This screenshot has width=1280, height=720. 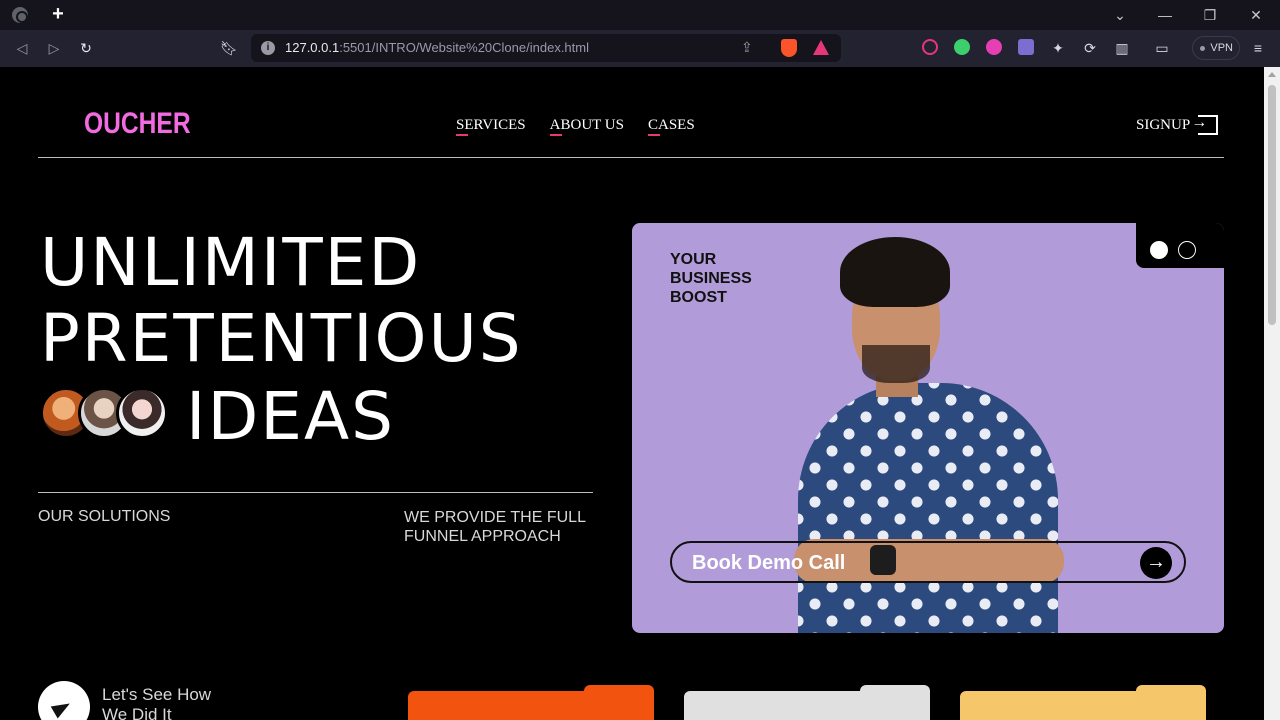 What do you see at coordinates (1162, 48) in the screenshot?
I see `wallet-icon: ▭` at bounding box center [1162, 48].